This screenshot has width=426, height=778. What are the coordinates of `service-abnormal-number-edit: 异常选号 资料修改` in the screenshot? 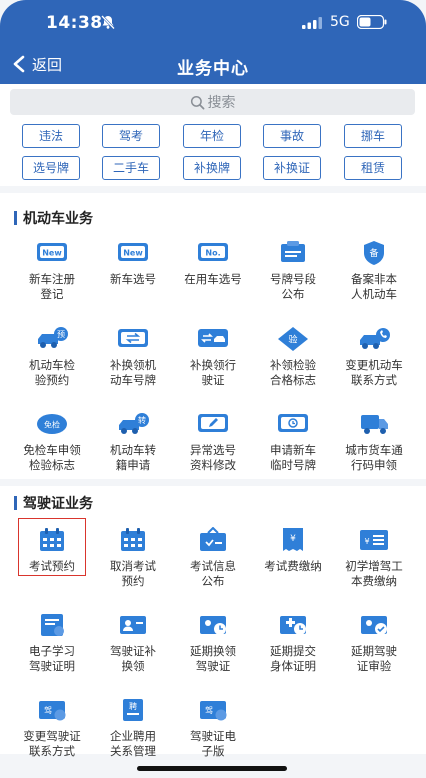 It's located at (213, 442).